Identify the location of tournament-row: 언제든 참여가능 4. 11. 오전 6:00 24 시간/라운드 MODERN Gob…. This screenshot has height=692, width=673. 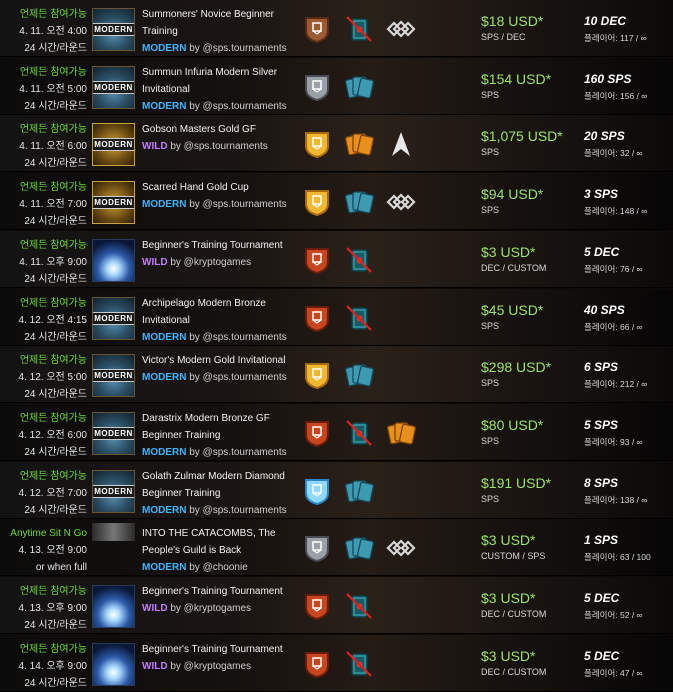
(336, 144).